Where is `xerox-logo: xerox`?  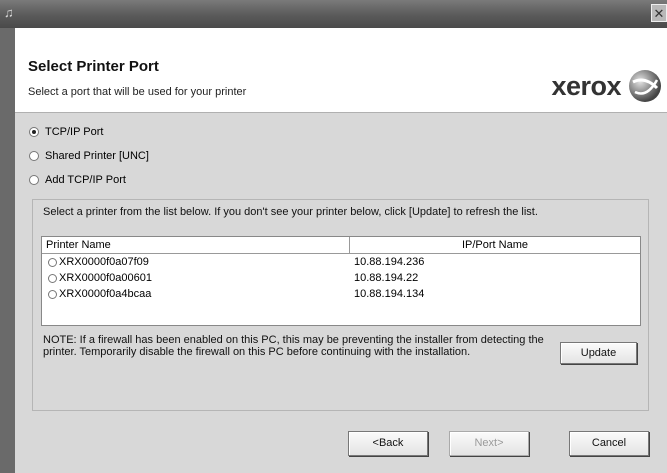
xerox-logo: xerox is located at coordinates (607, 86).